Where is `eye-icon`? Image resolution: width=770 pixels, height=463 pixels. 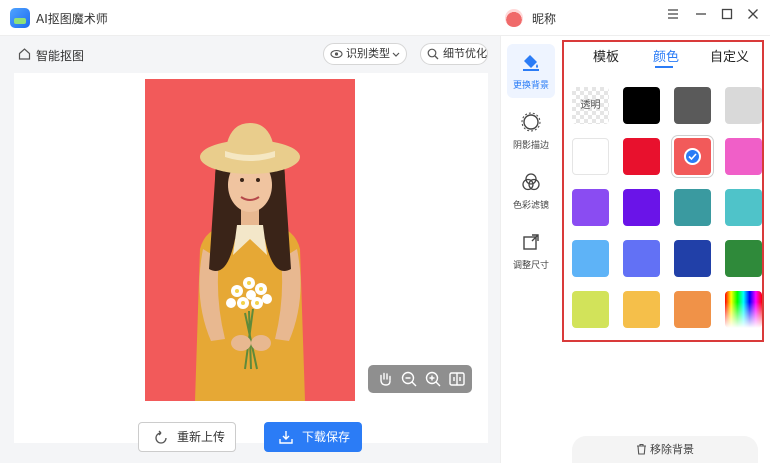 eye-icon is located at coordinates (336, 54).